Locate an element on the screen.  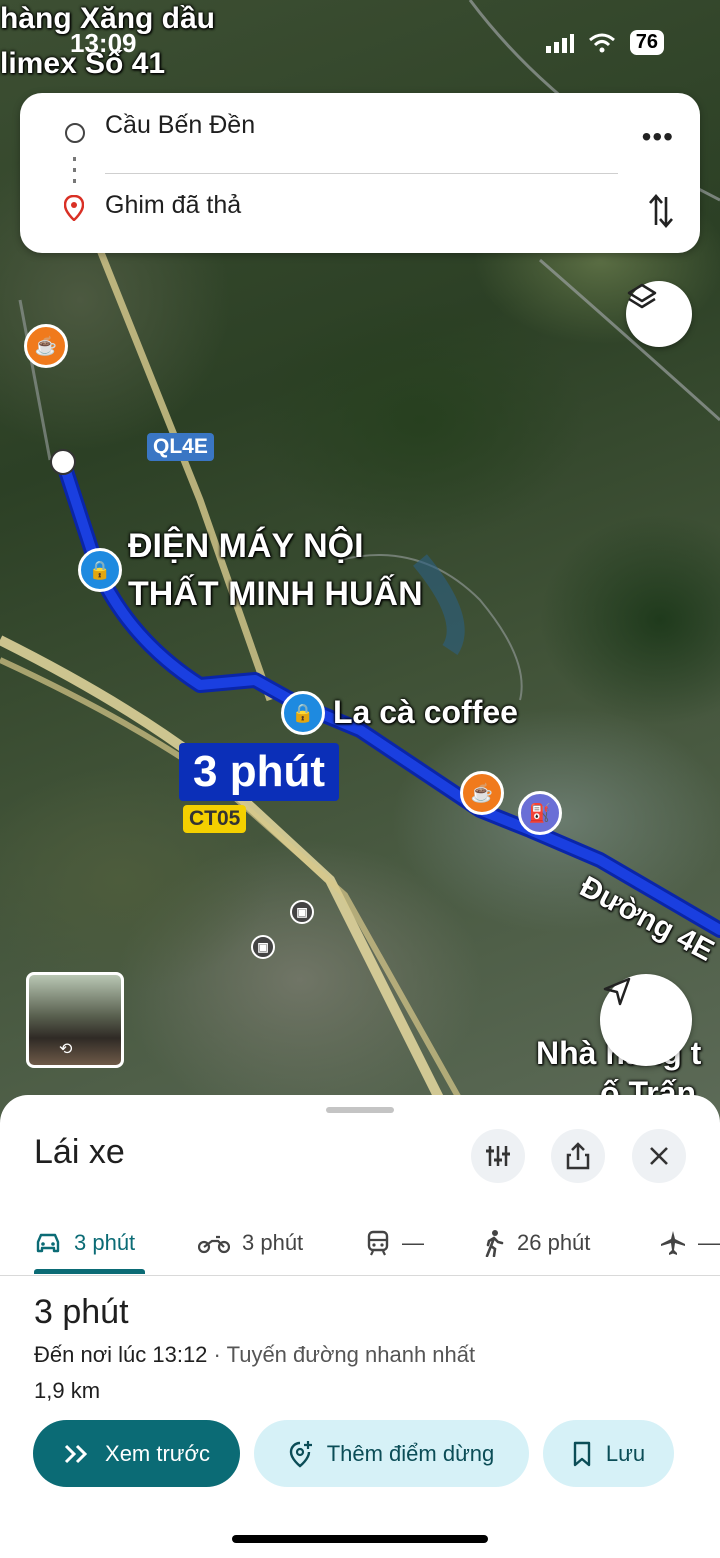
recenter-button is located at coordinates (646, 1020).